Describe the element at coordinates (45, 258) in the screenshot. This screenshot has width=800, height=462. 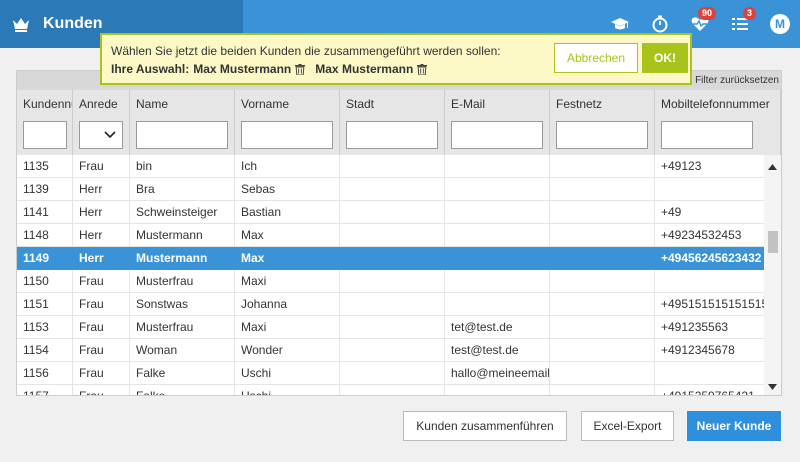
I see `cell-kundennummer: 1149` at that location.